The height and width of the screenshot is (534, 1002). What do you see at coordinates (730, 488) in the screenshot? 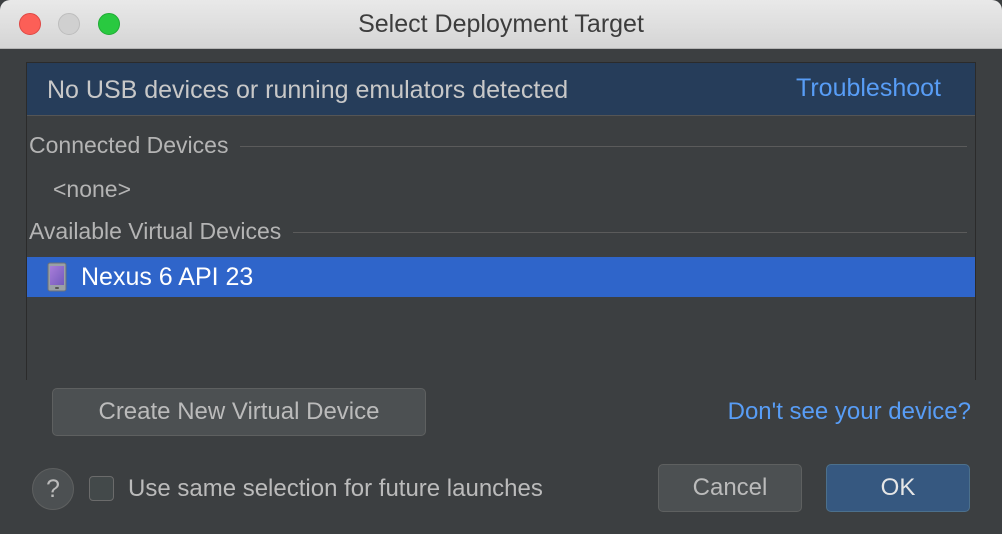
I see `cancel-button: Cancel` at bounding box center [730, 488].